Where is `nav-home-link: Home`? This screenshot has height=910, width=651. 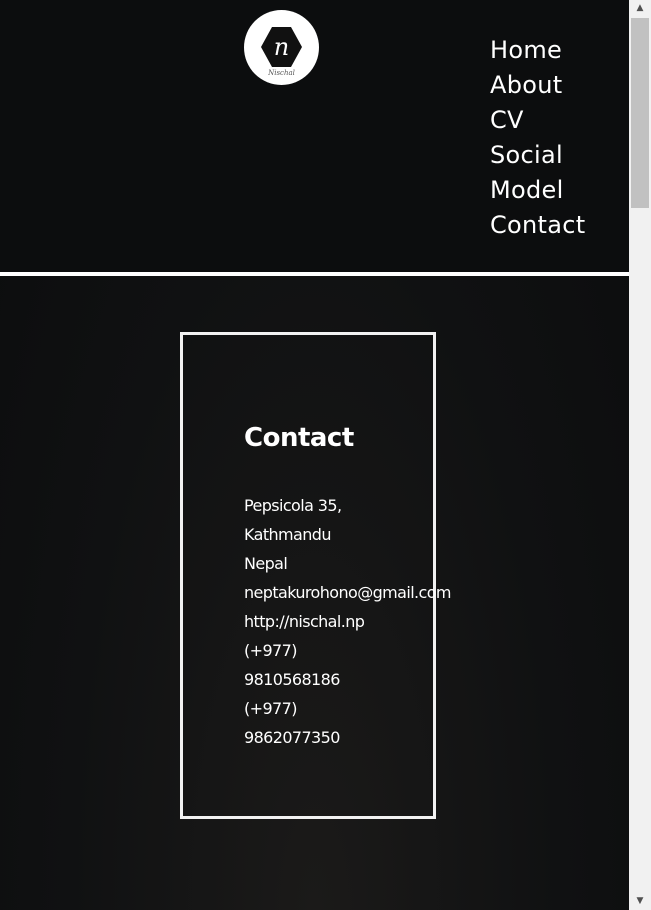 nav-home-link: Home is located at coordinates (537, 50).